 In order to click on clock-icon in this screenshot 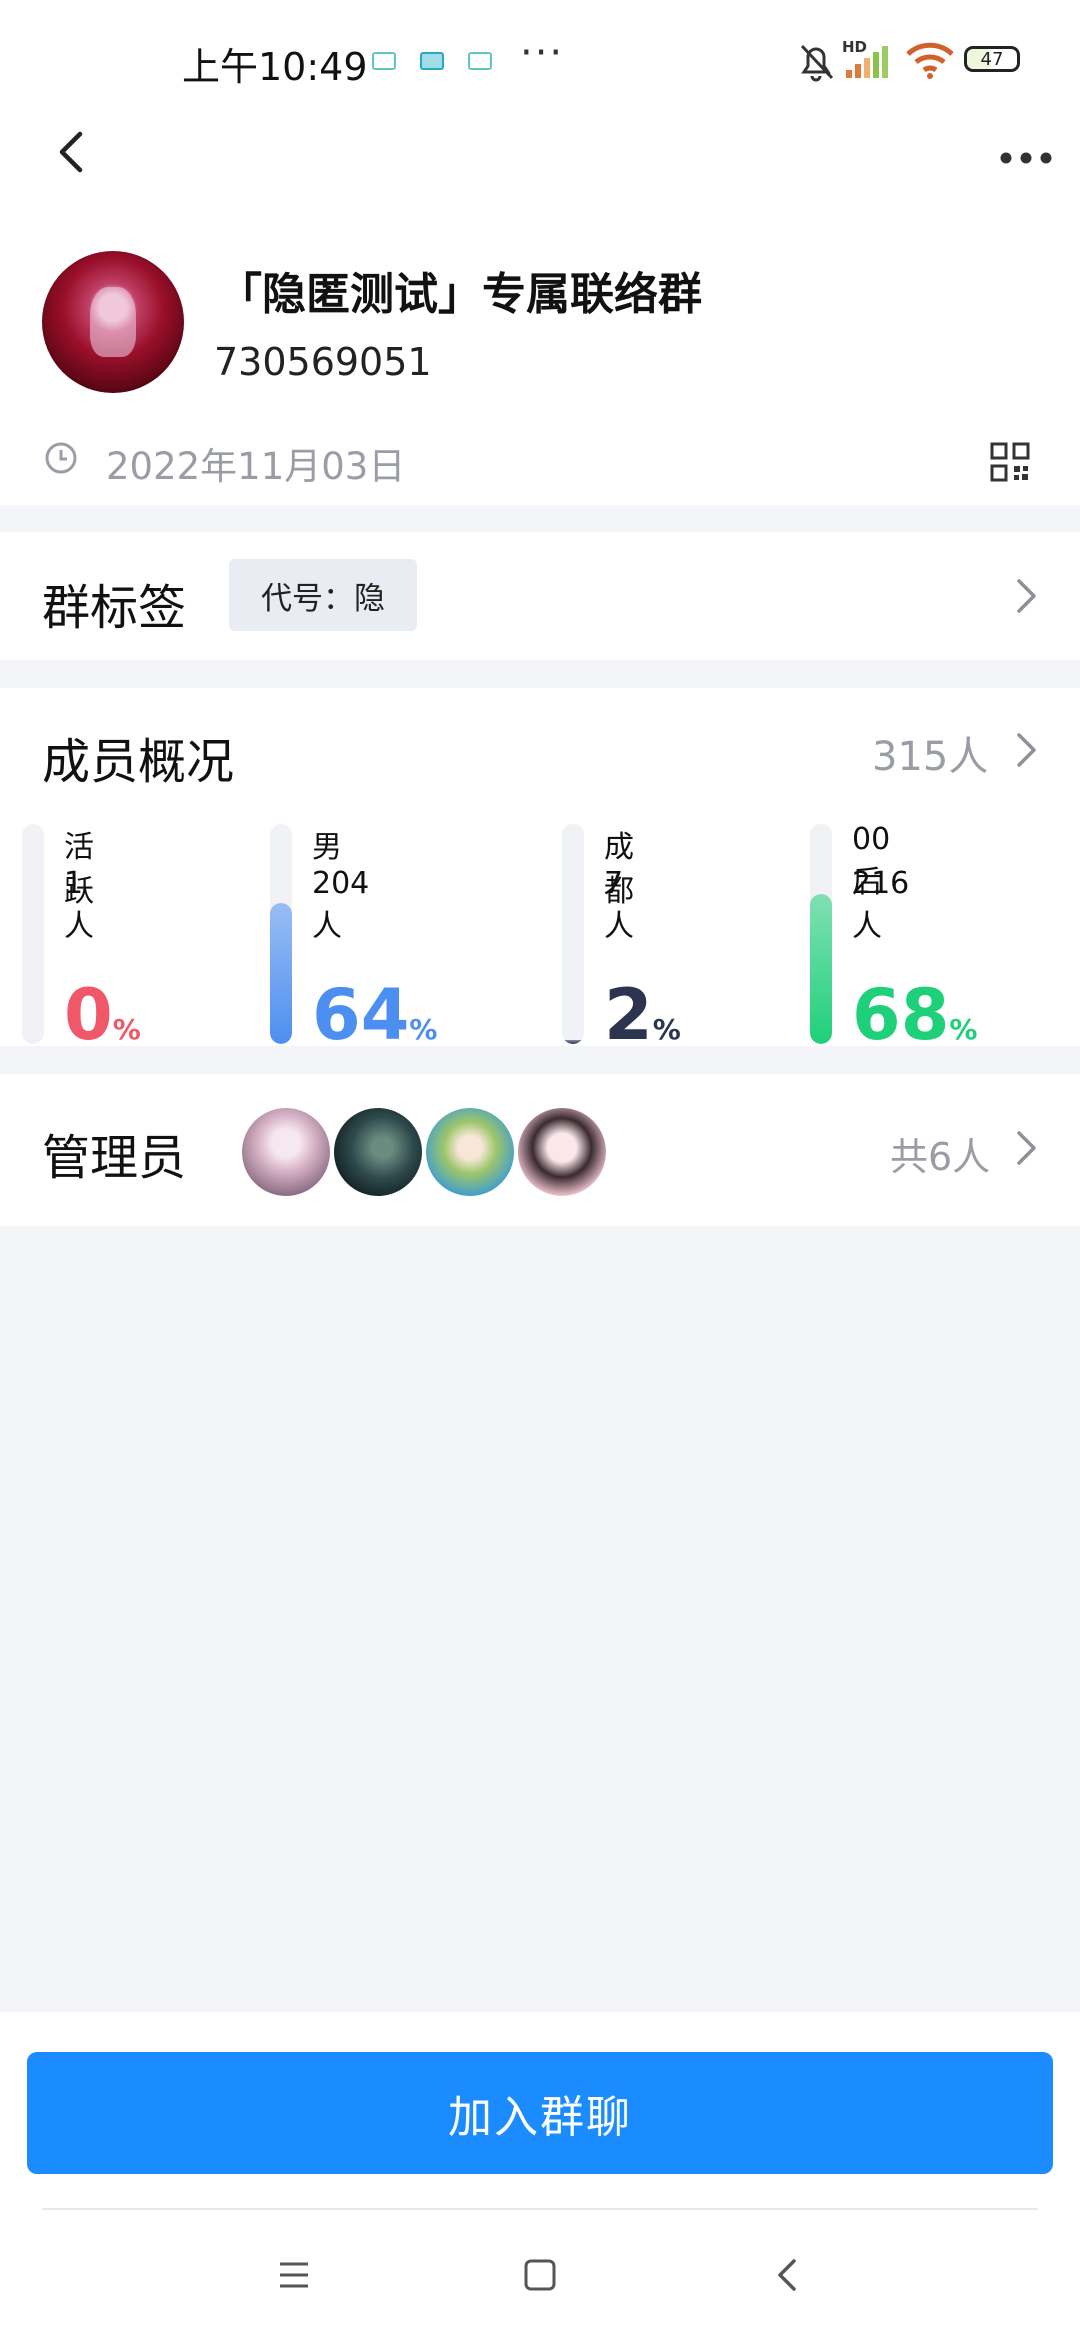, I will do `click(61, 458)`.